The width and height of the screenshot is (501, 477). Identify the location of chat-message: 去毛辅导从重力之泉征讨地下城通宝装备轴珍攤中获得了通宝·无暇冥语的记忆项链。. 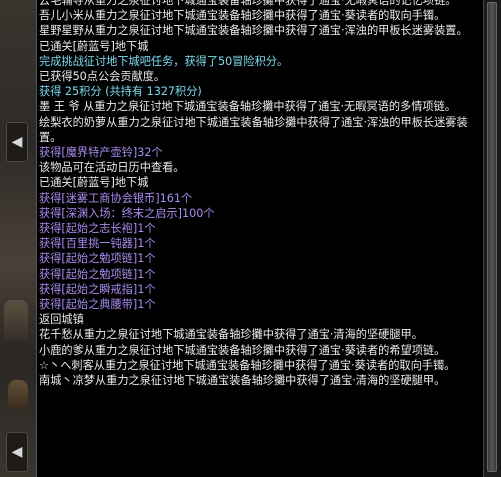
(248, 3).